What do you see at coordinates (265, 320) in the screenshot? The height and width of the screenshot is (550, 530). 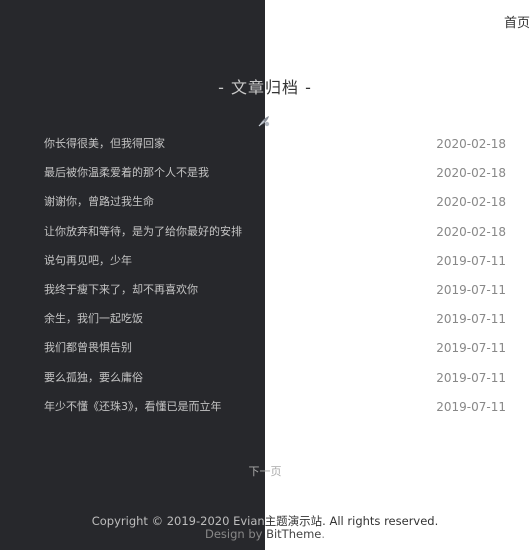 I see `list-item: 余生，我们一起吃饭 2019-07-11` at bounding box center [265, 320].